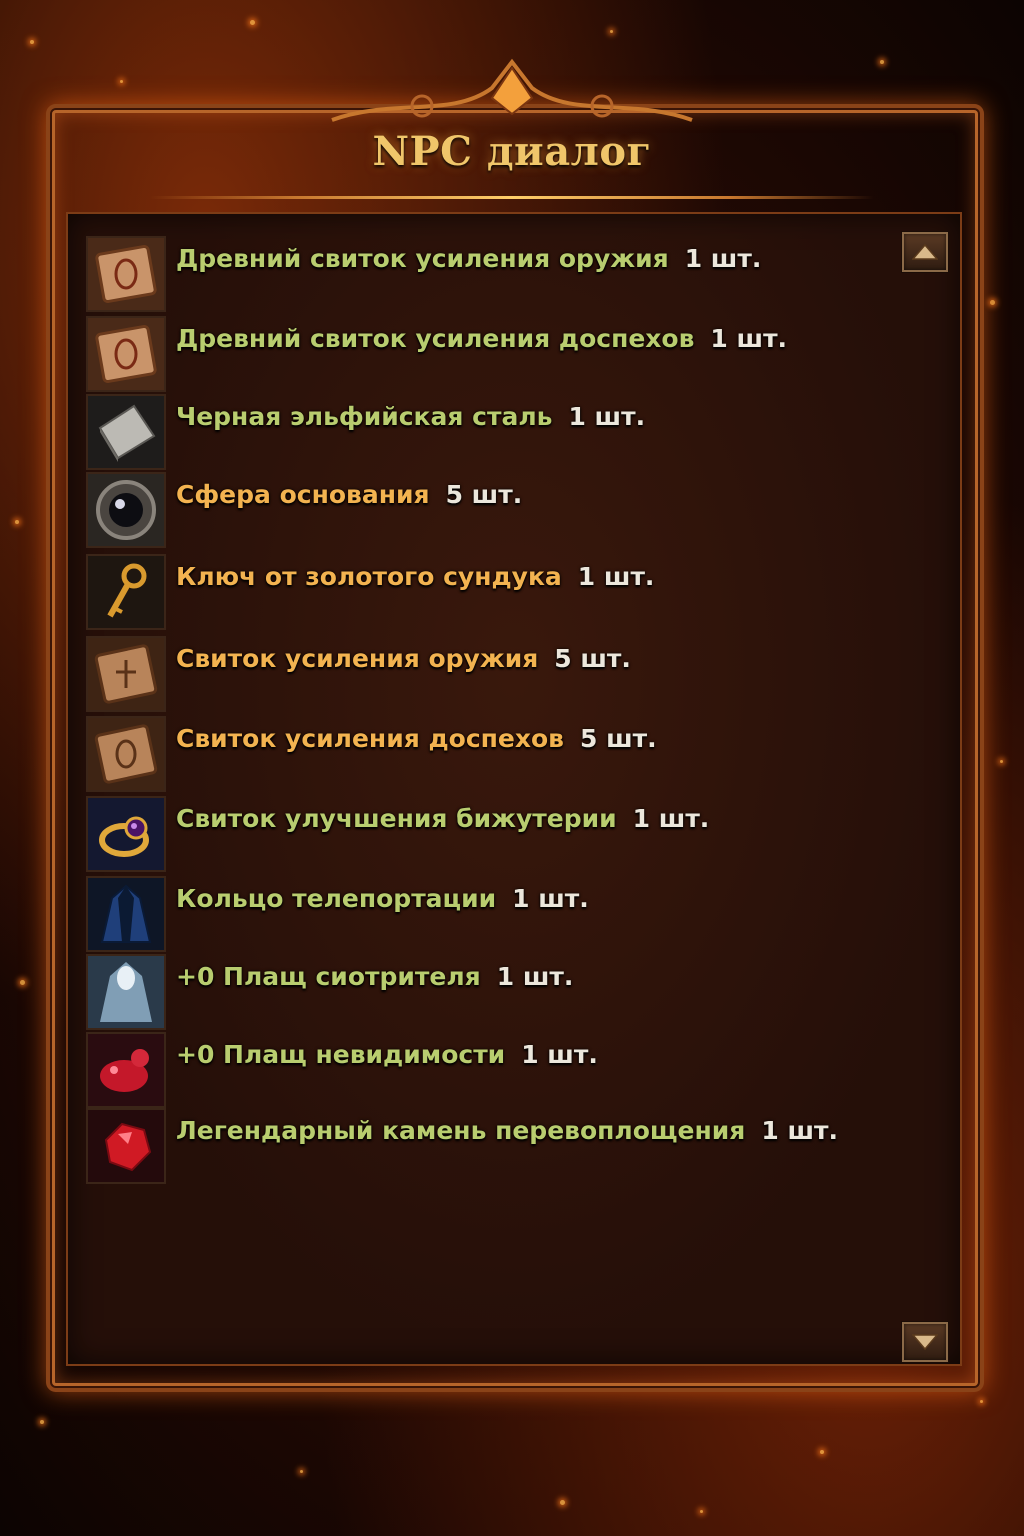  I want to click on item-name: Легендарный камень перевоплощения, so click(461, 1130).